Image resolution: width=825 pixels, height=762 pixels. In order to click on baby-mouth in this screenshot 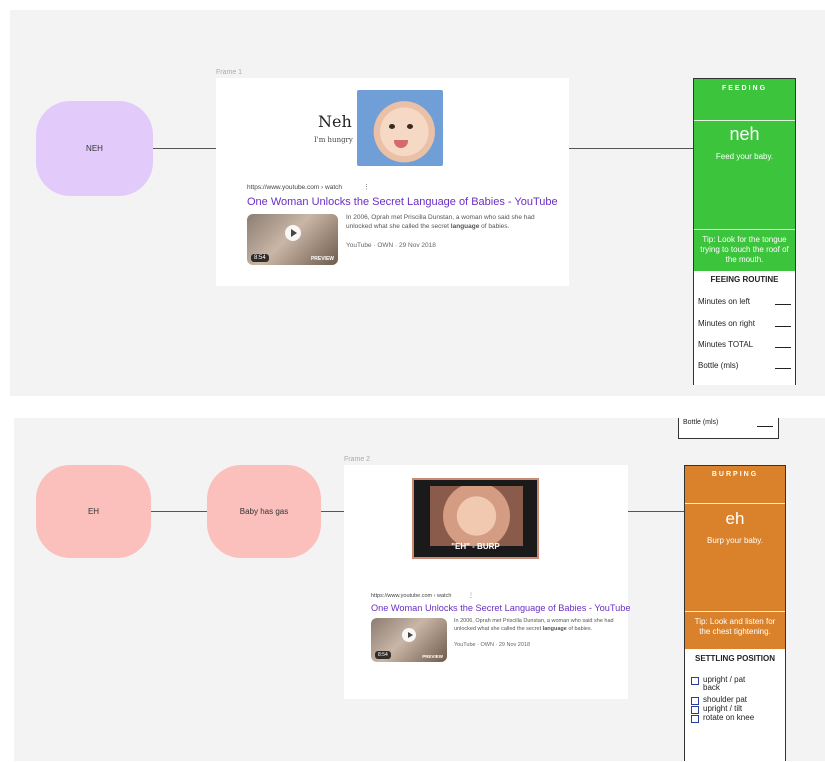, I will do `click(401, 144)`.